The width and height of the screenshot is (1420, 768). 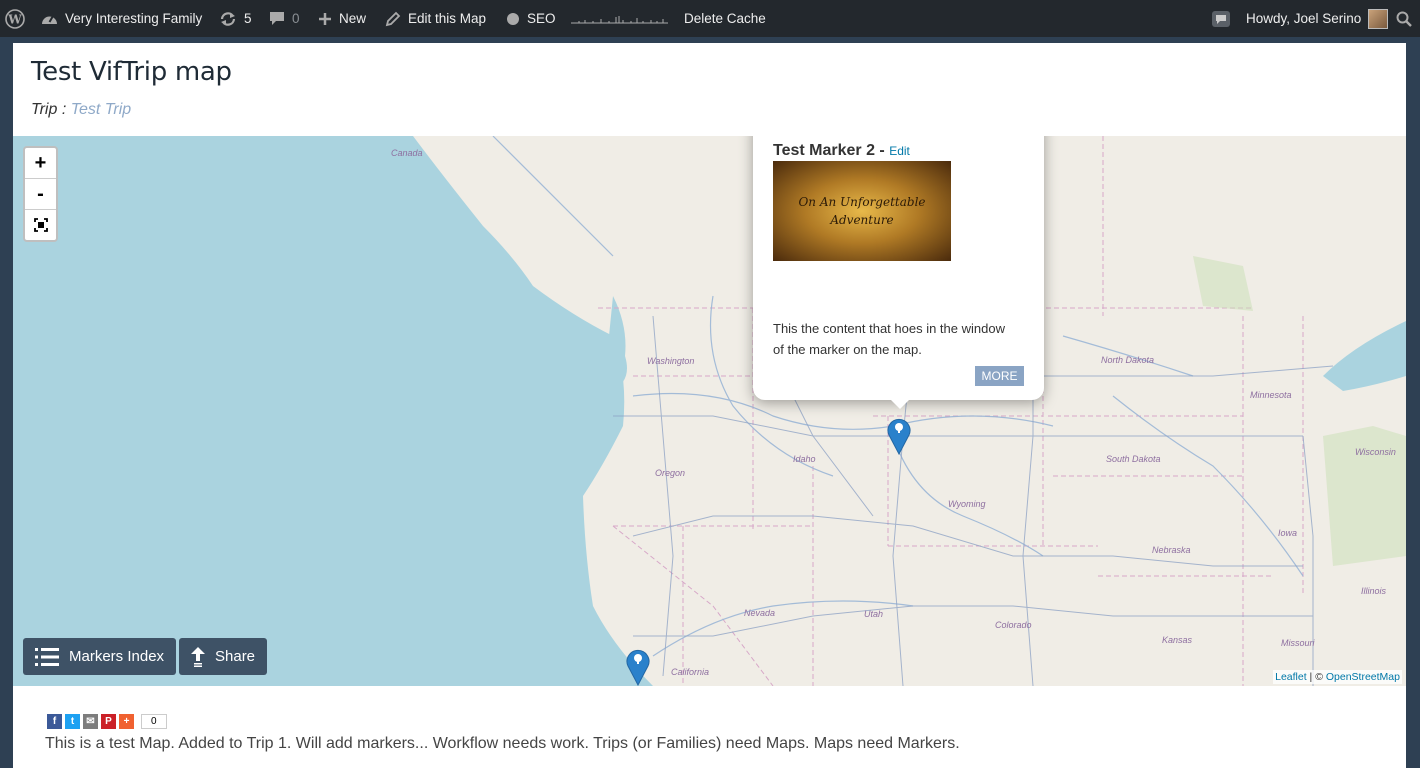 I want to click on map-label-south-dakota: South Dakota, so click(x=1133, y=459).